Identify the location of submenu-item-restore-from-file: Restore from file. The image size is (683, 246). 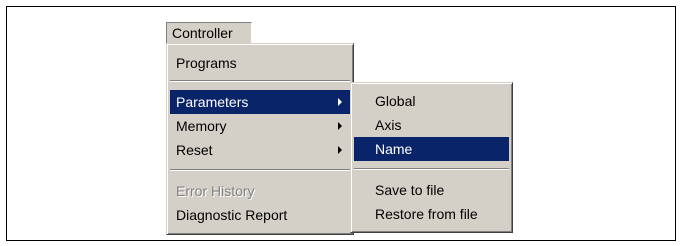
(431, 214).